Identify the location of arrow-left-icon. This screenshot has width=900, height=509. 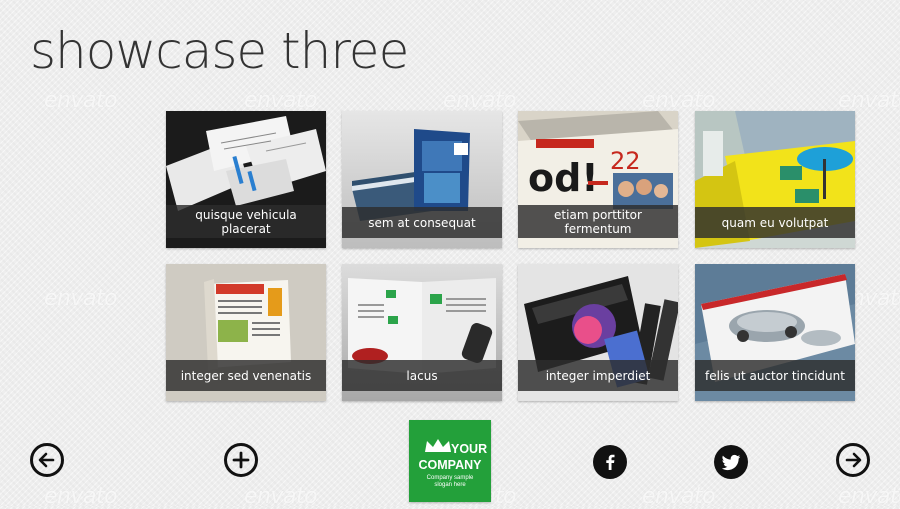
(46, 460).